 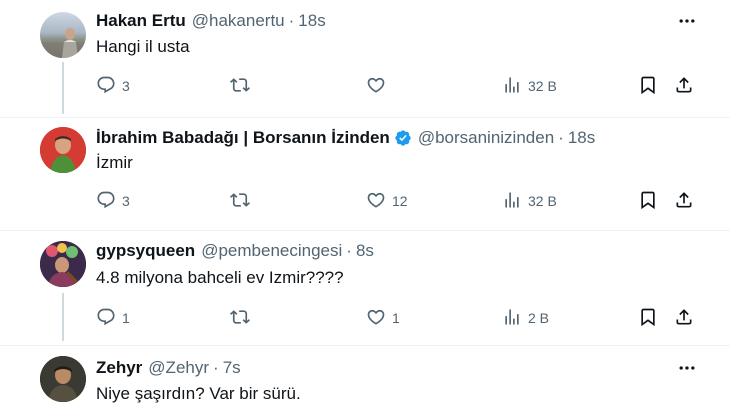 I want to click on like-button, so click(x=379, y=86).